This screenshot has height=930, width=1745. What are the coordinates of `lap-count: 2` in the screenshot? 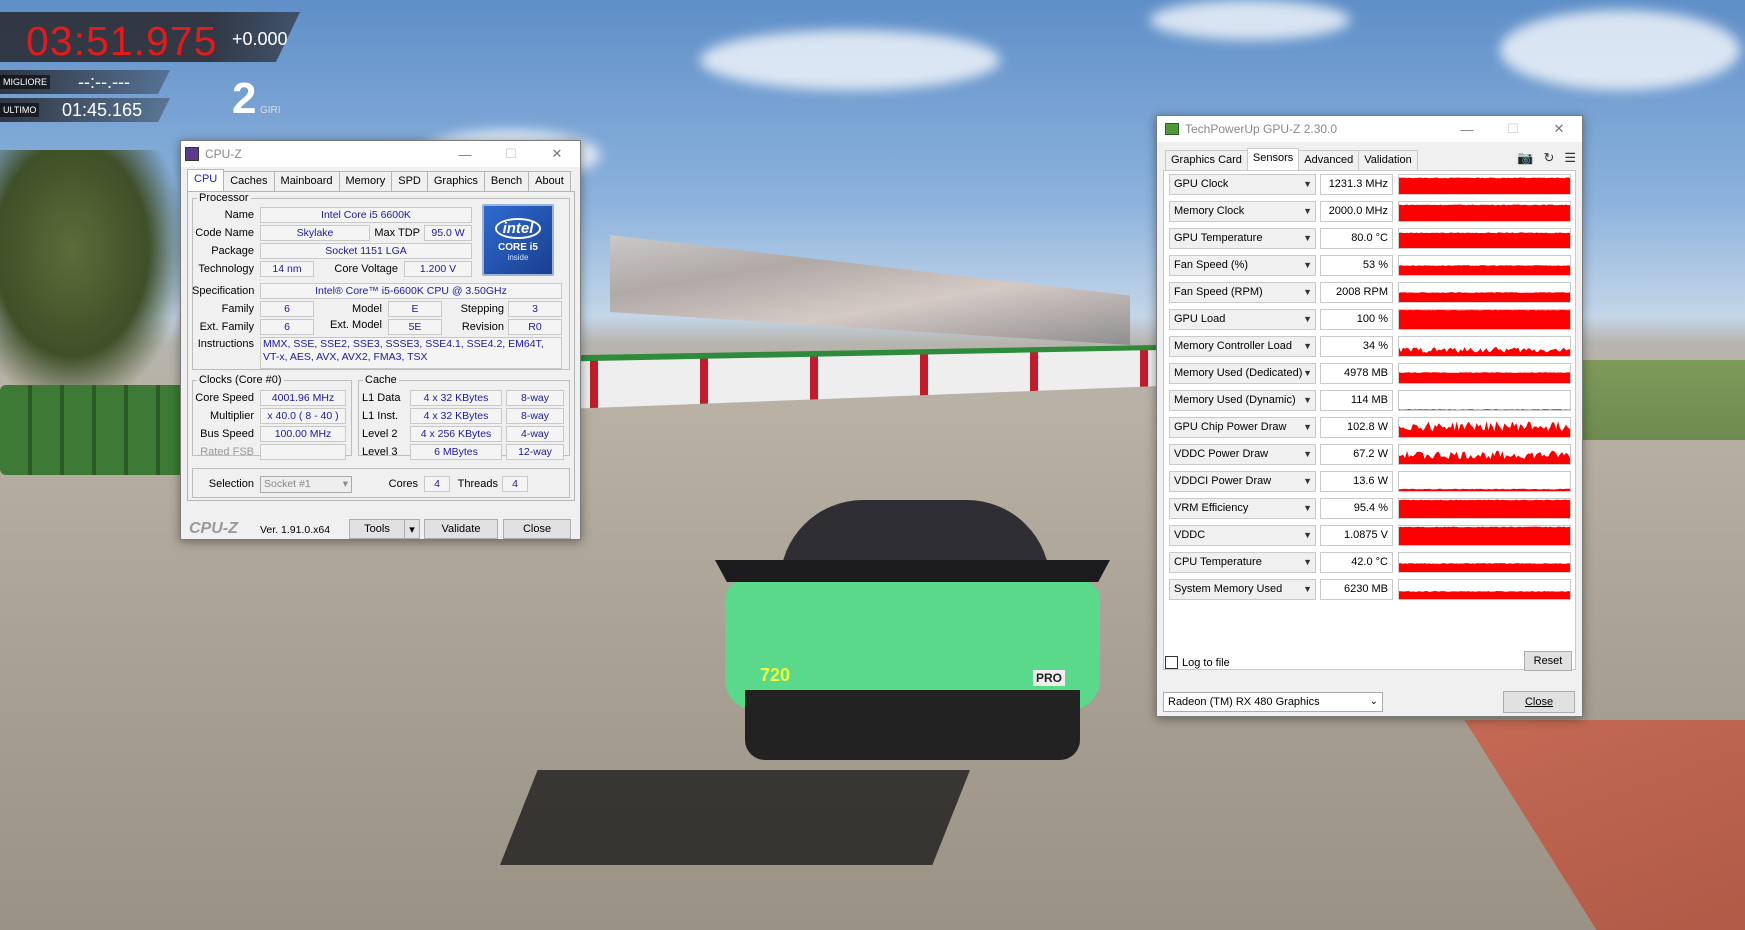 It's located at (244, 98).